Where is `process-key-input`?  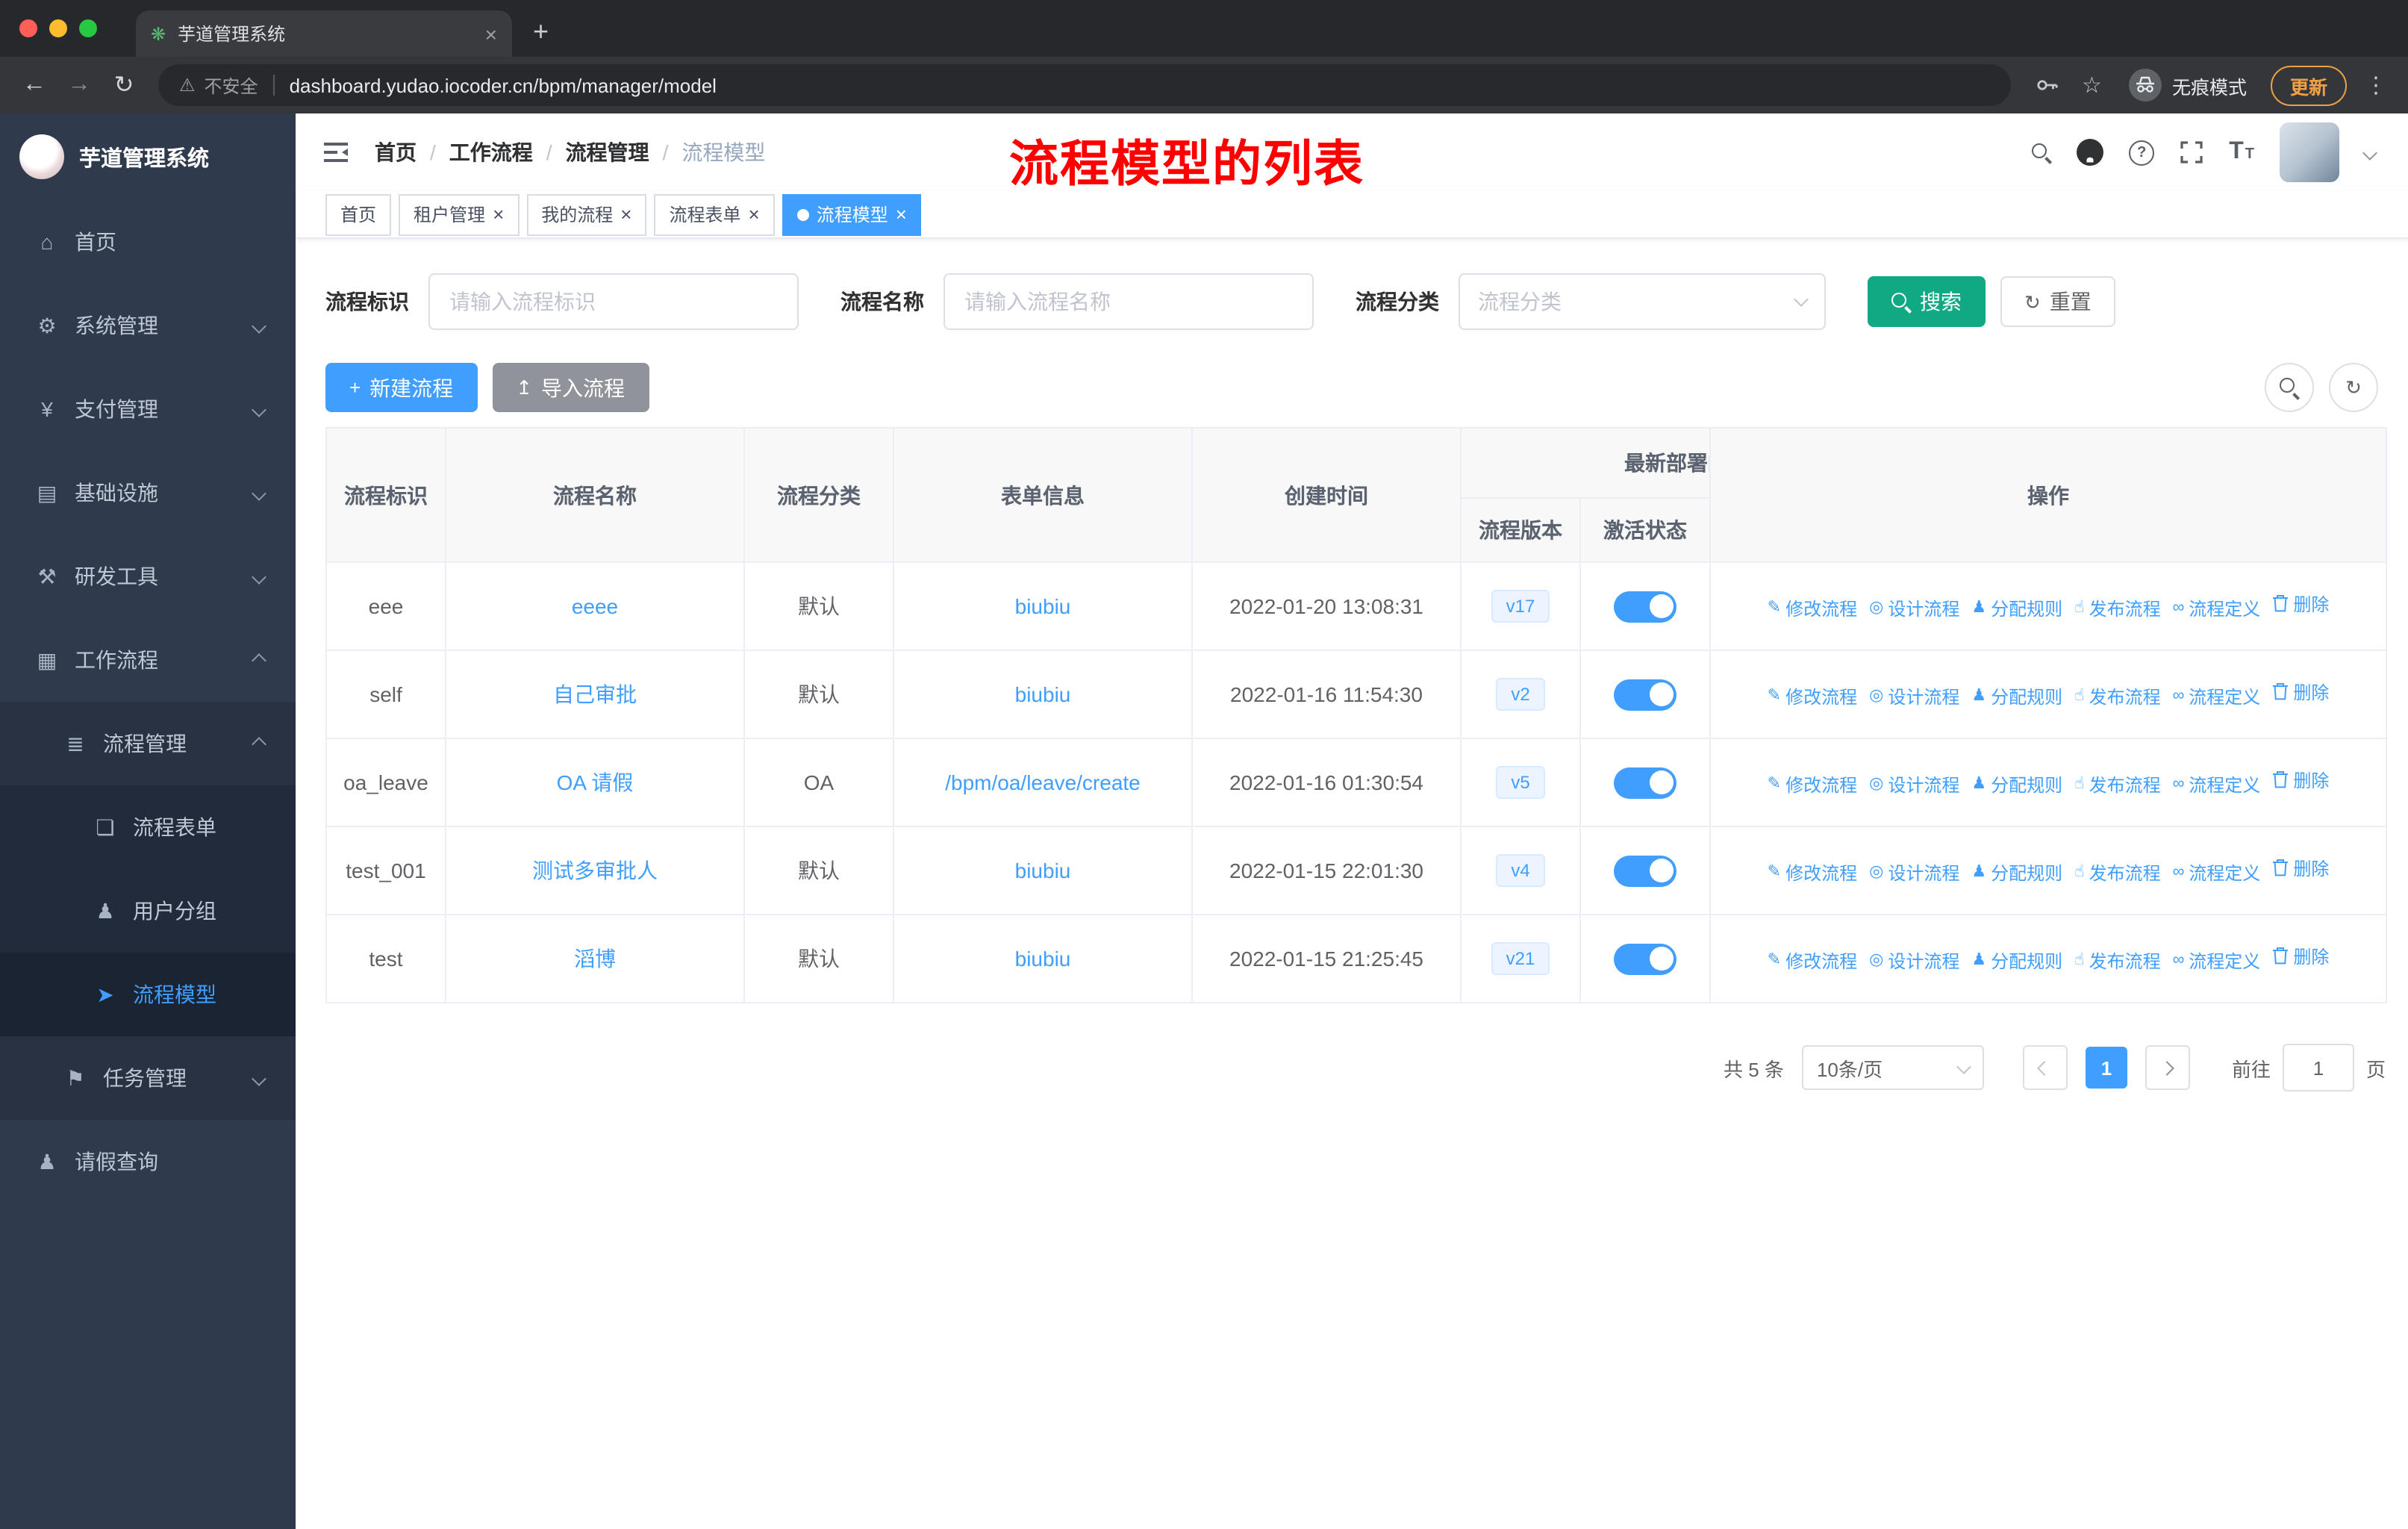 process-key-input is located at coordinates (613, 301).